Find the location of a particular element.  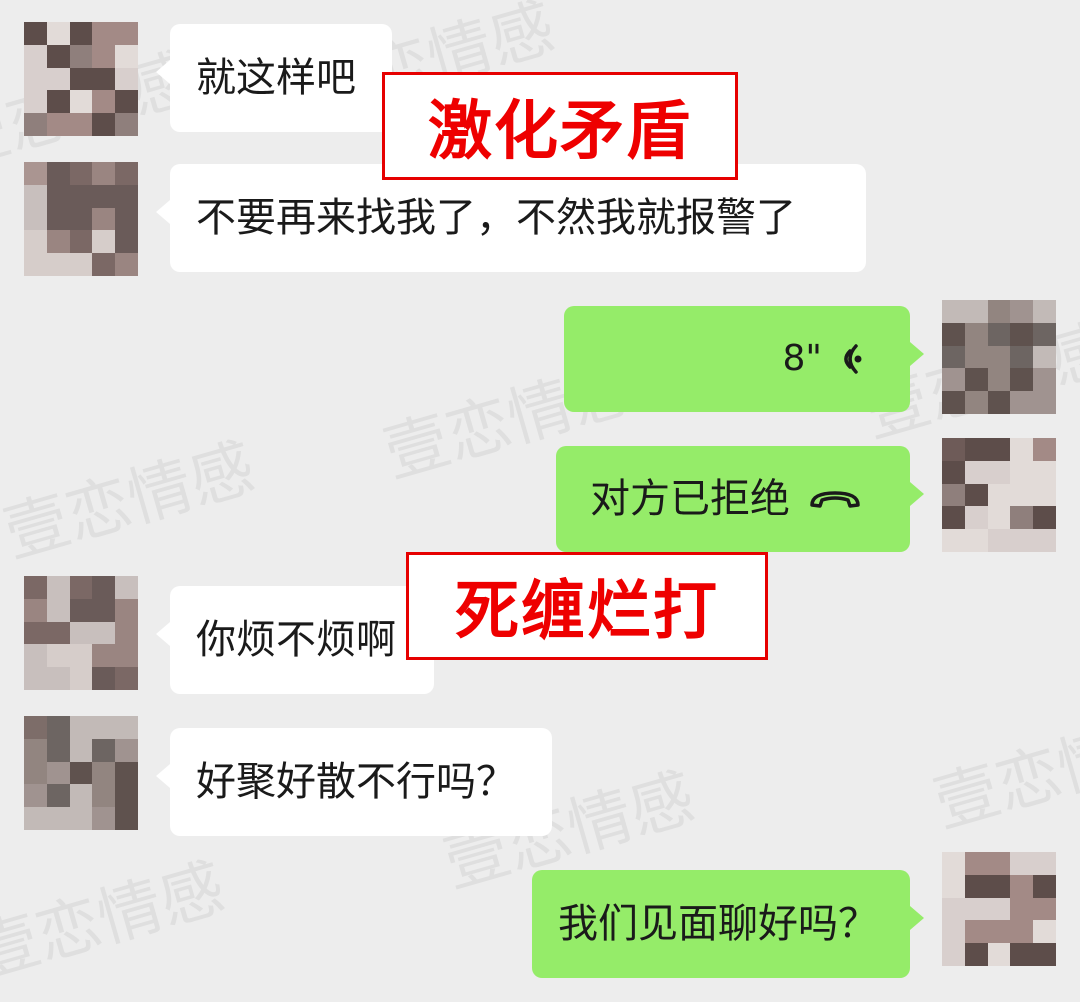

message-bubble: 好聚好散不行吗？ is located at coordinates (354, 782).